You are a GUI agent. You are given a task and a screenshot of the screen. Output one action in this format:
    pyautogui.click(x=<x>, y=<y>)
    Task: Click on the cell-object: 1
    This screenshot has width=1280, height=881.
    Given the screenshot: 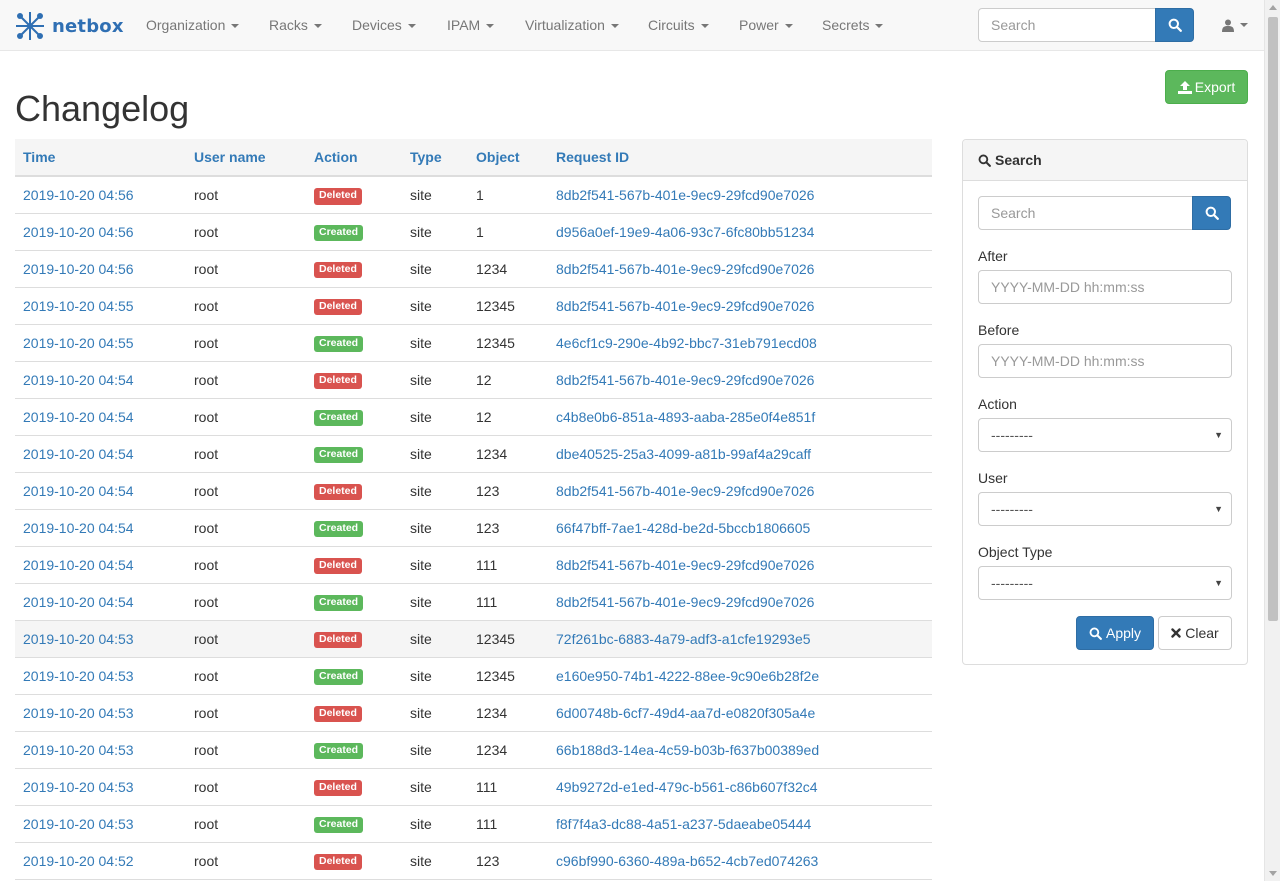 What is the action you would take?
    pyautogui.click(x=508, y=232)
    